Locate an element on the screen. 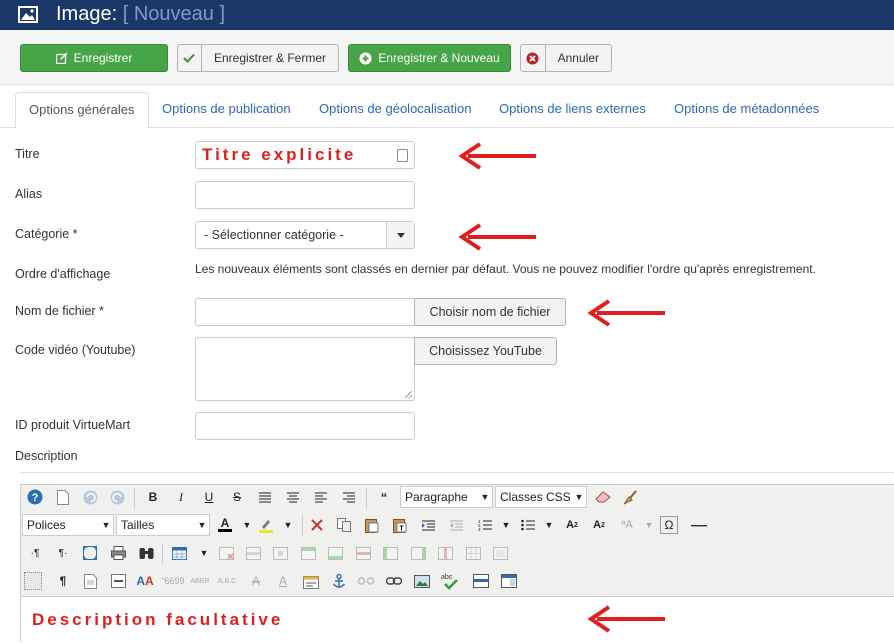  visual-aid-icon is located at coordinates (33, 581).